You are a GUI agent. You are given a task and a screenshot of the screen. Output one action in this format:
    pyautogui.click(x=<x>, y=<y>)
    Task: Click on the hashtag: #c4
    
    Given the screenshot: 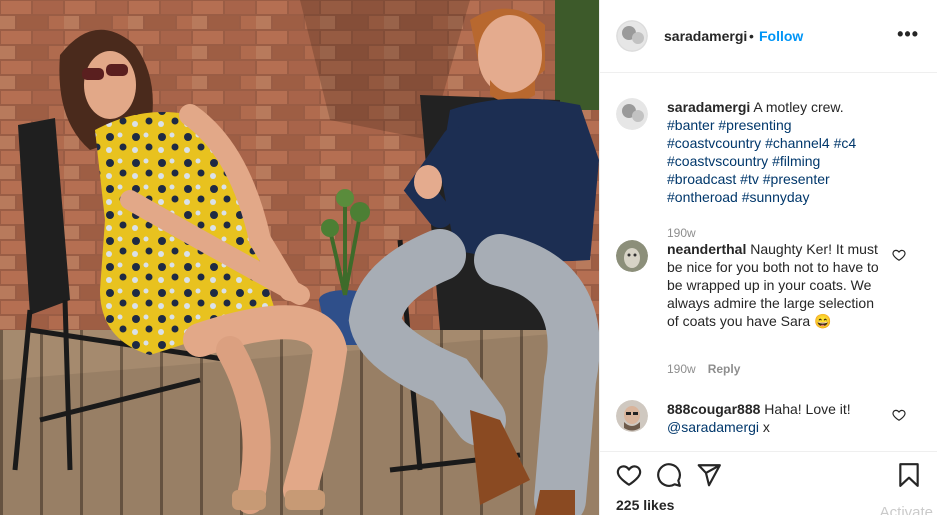 What is the action you would take?
    pyautogui.click(x=845, y=143)
    